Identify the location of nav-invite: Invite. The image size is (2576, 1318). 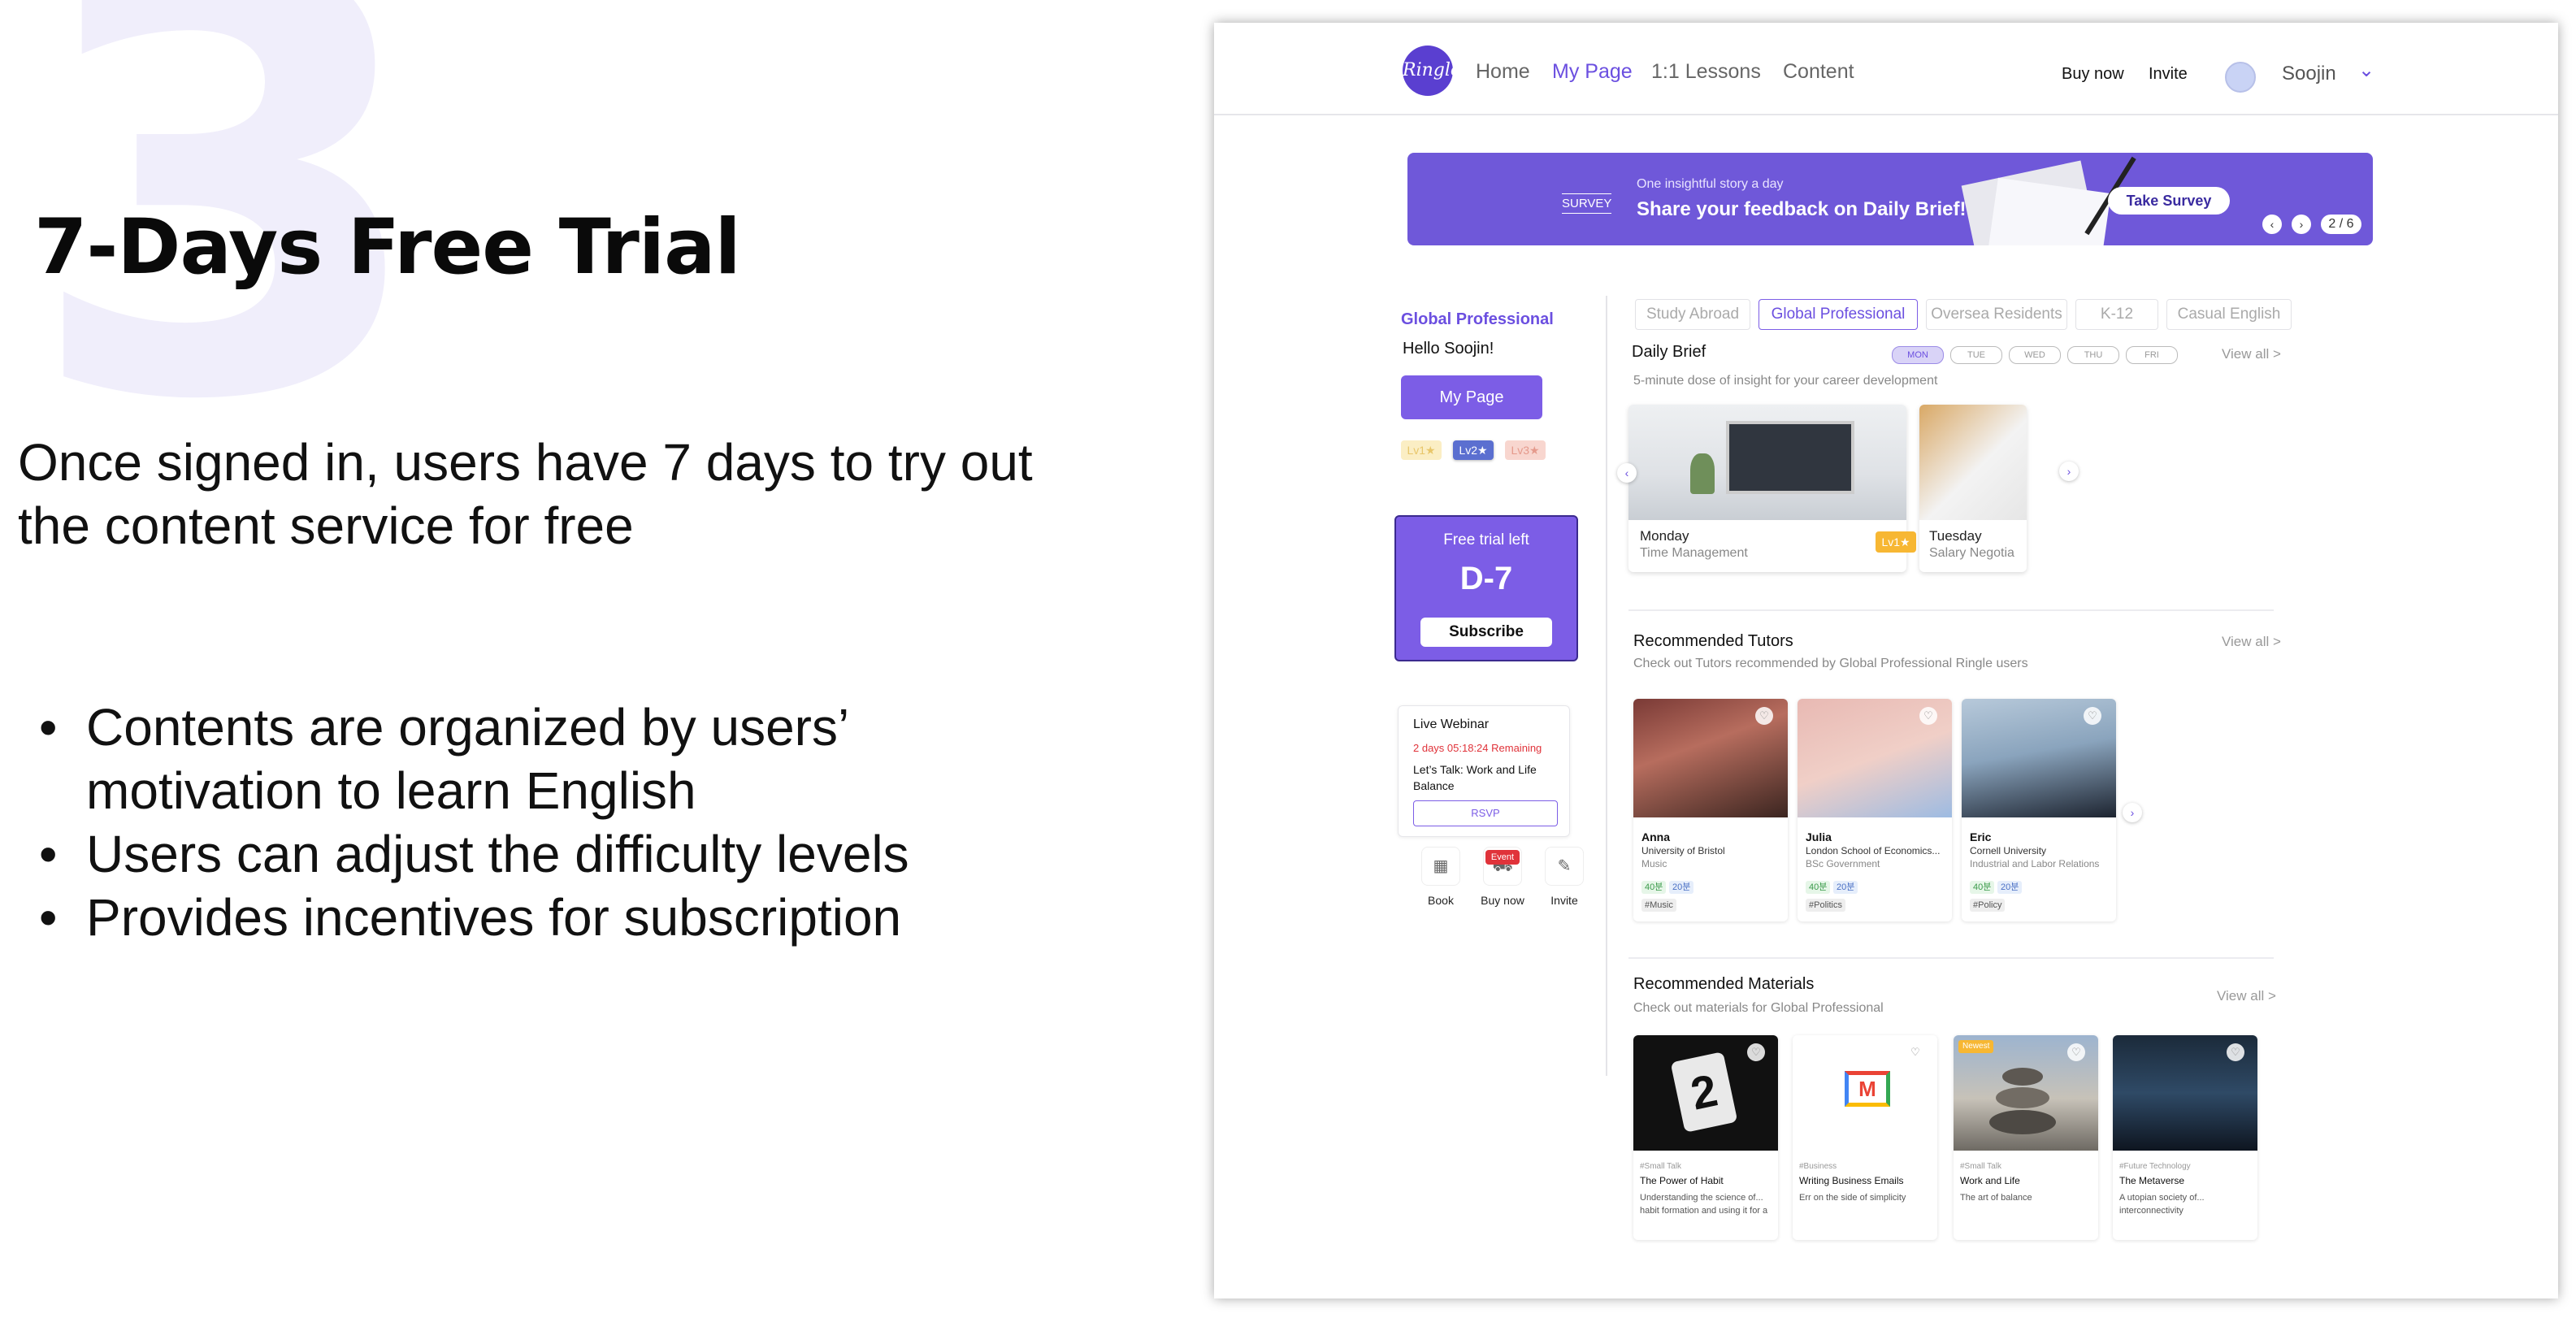
(2168, 74).